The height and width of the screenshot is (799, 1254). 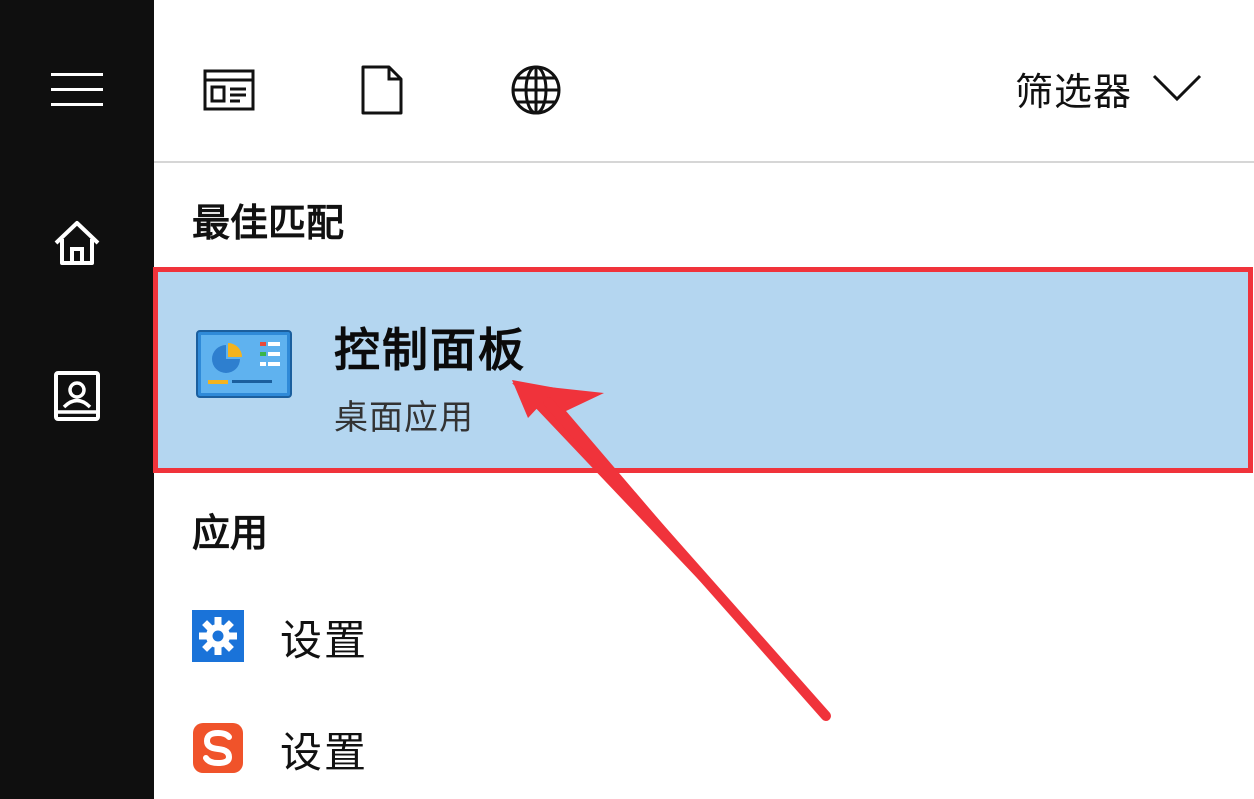 I want to click on menu-icon, so click(x=77, y=89).